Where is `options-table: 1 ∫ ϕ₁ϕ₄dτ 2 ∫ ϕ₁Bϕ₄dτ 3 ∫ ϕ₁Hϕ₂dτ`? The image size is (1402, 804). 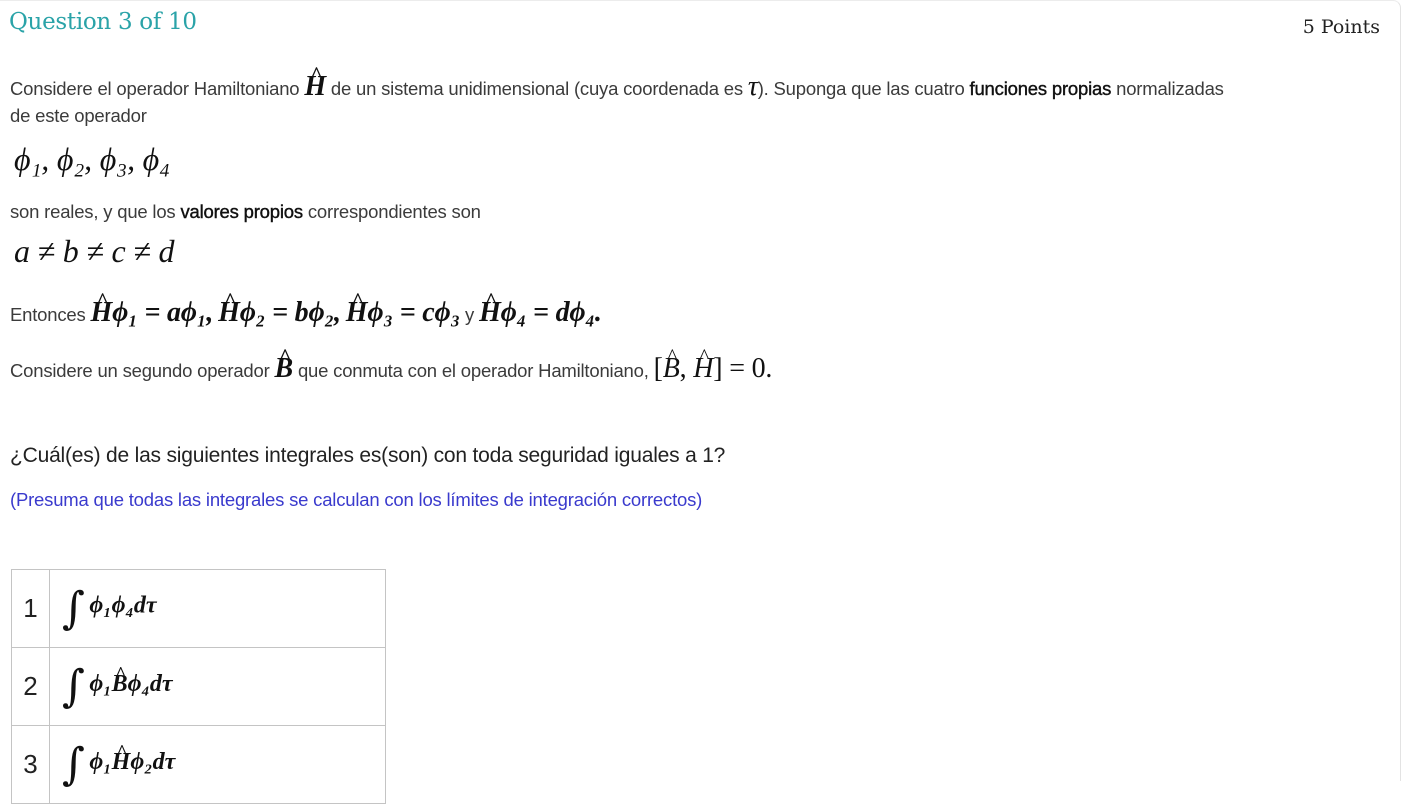
options-table: 1 ∫ ϕ₁ϕ₄dτ 2 ∫ ϕ₁Bϕ₄dτ 3 ∫ ϕ₁Hϕ₂dτ is located at coordinates (198, 686).